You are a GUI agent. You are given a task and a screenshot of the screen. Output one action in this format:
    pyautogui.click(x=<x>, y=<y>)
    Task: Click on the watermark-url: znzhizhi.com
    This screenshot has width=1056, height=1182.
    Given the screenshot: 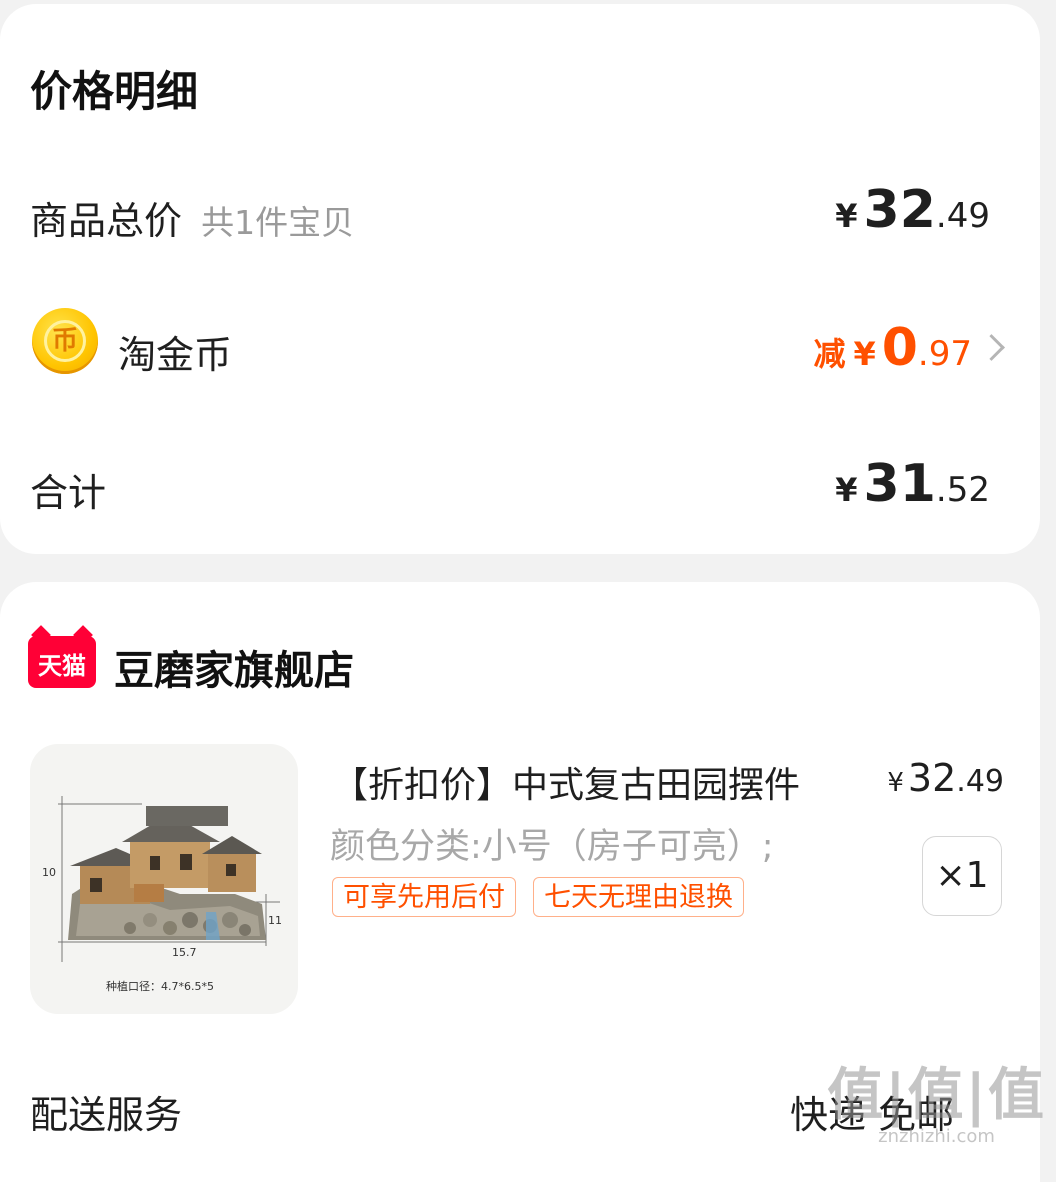 What is the action you would take?
    pyautogui.click(x=936, y=1136)
    